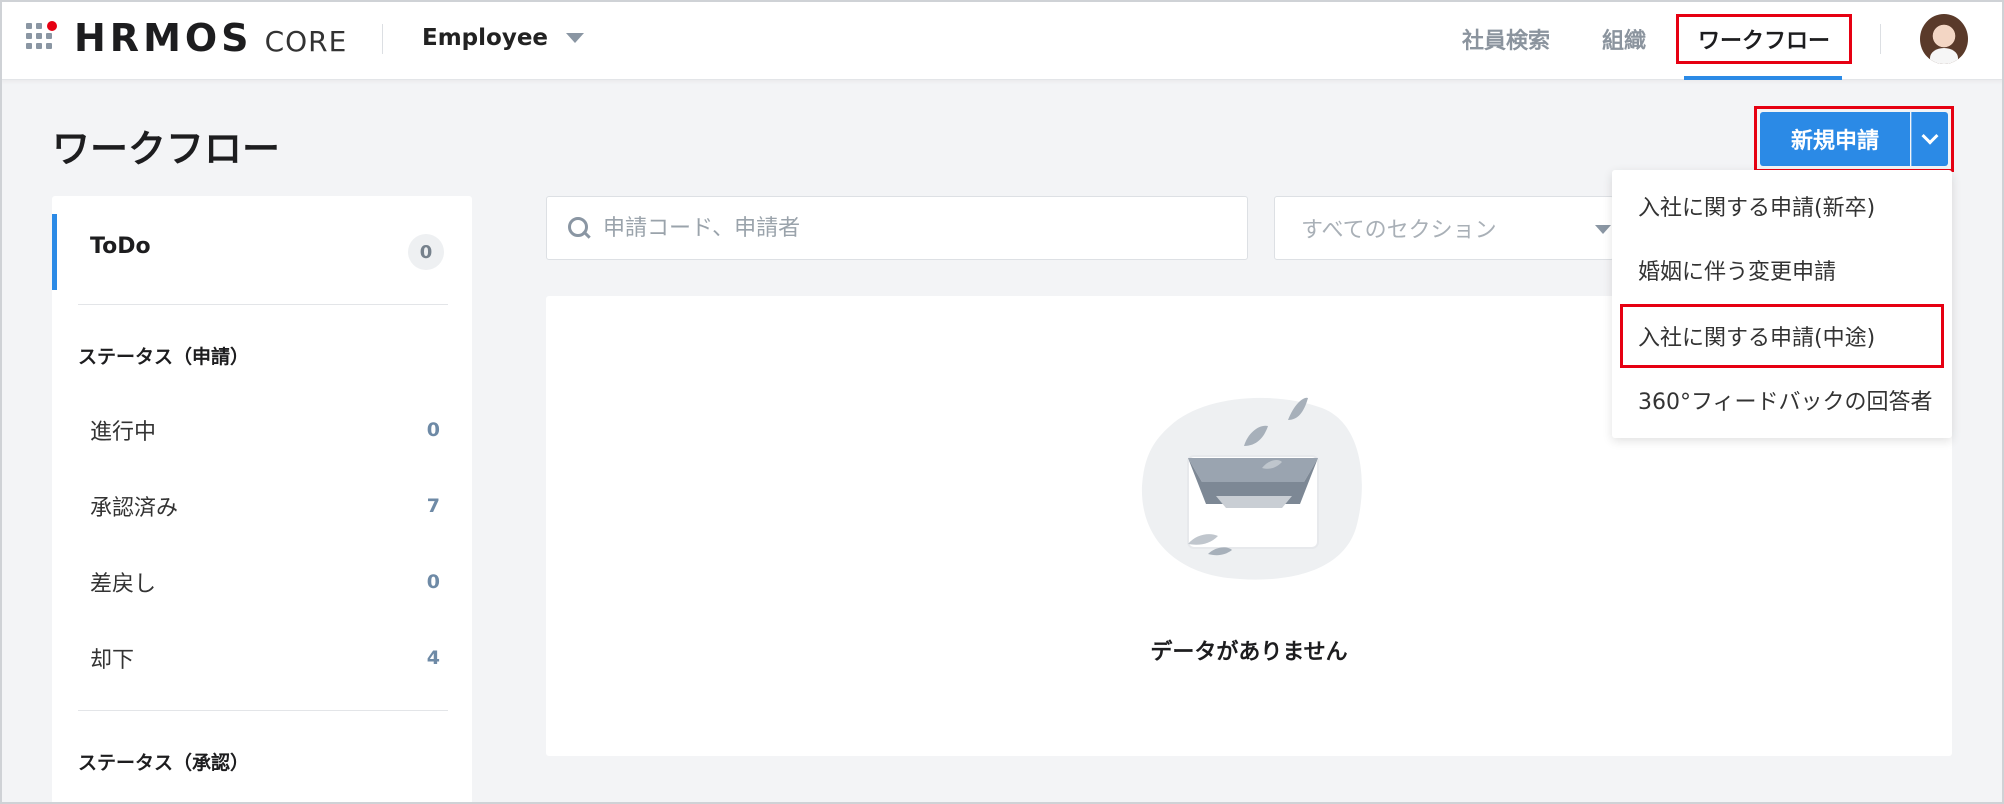  Describe the element at coordinates (1764, 39) in the screenshot. I see `nav-workflow: ワークフロー` at that location.